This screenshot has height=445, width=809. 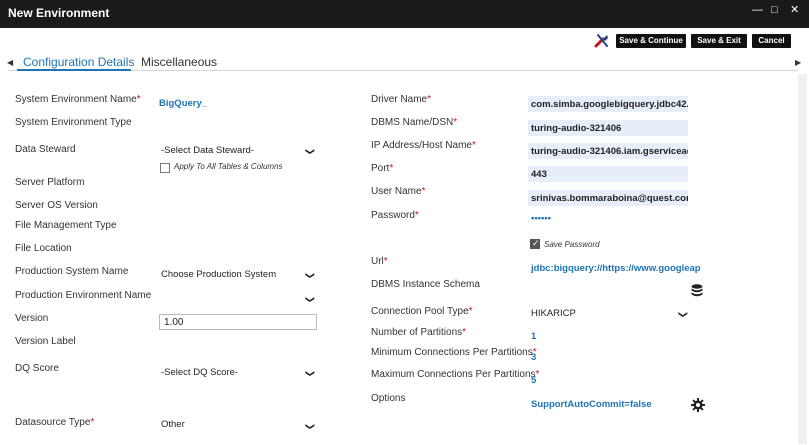 What do you see at coordinates (533, 380) in the screenshot?
I see `max-connections-value: 5` at bounding box center [533, 380].